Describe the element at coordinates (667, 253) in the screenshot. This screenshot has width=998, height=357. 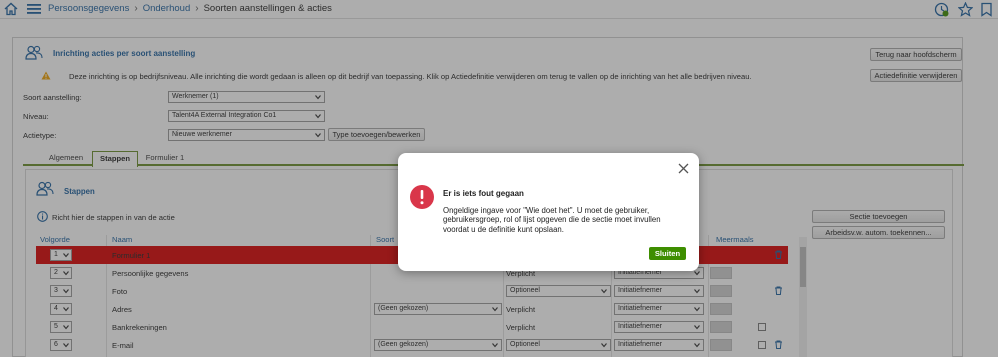
I see `close-dialog-button: Sluiten` at that location.